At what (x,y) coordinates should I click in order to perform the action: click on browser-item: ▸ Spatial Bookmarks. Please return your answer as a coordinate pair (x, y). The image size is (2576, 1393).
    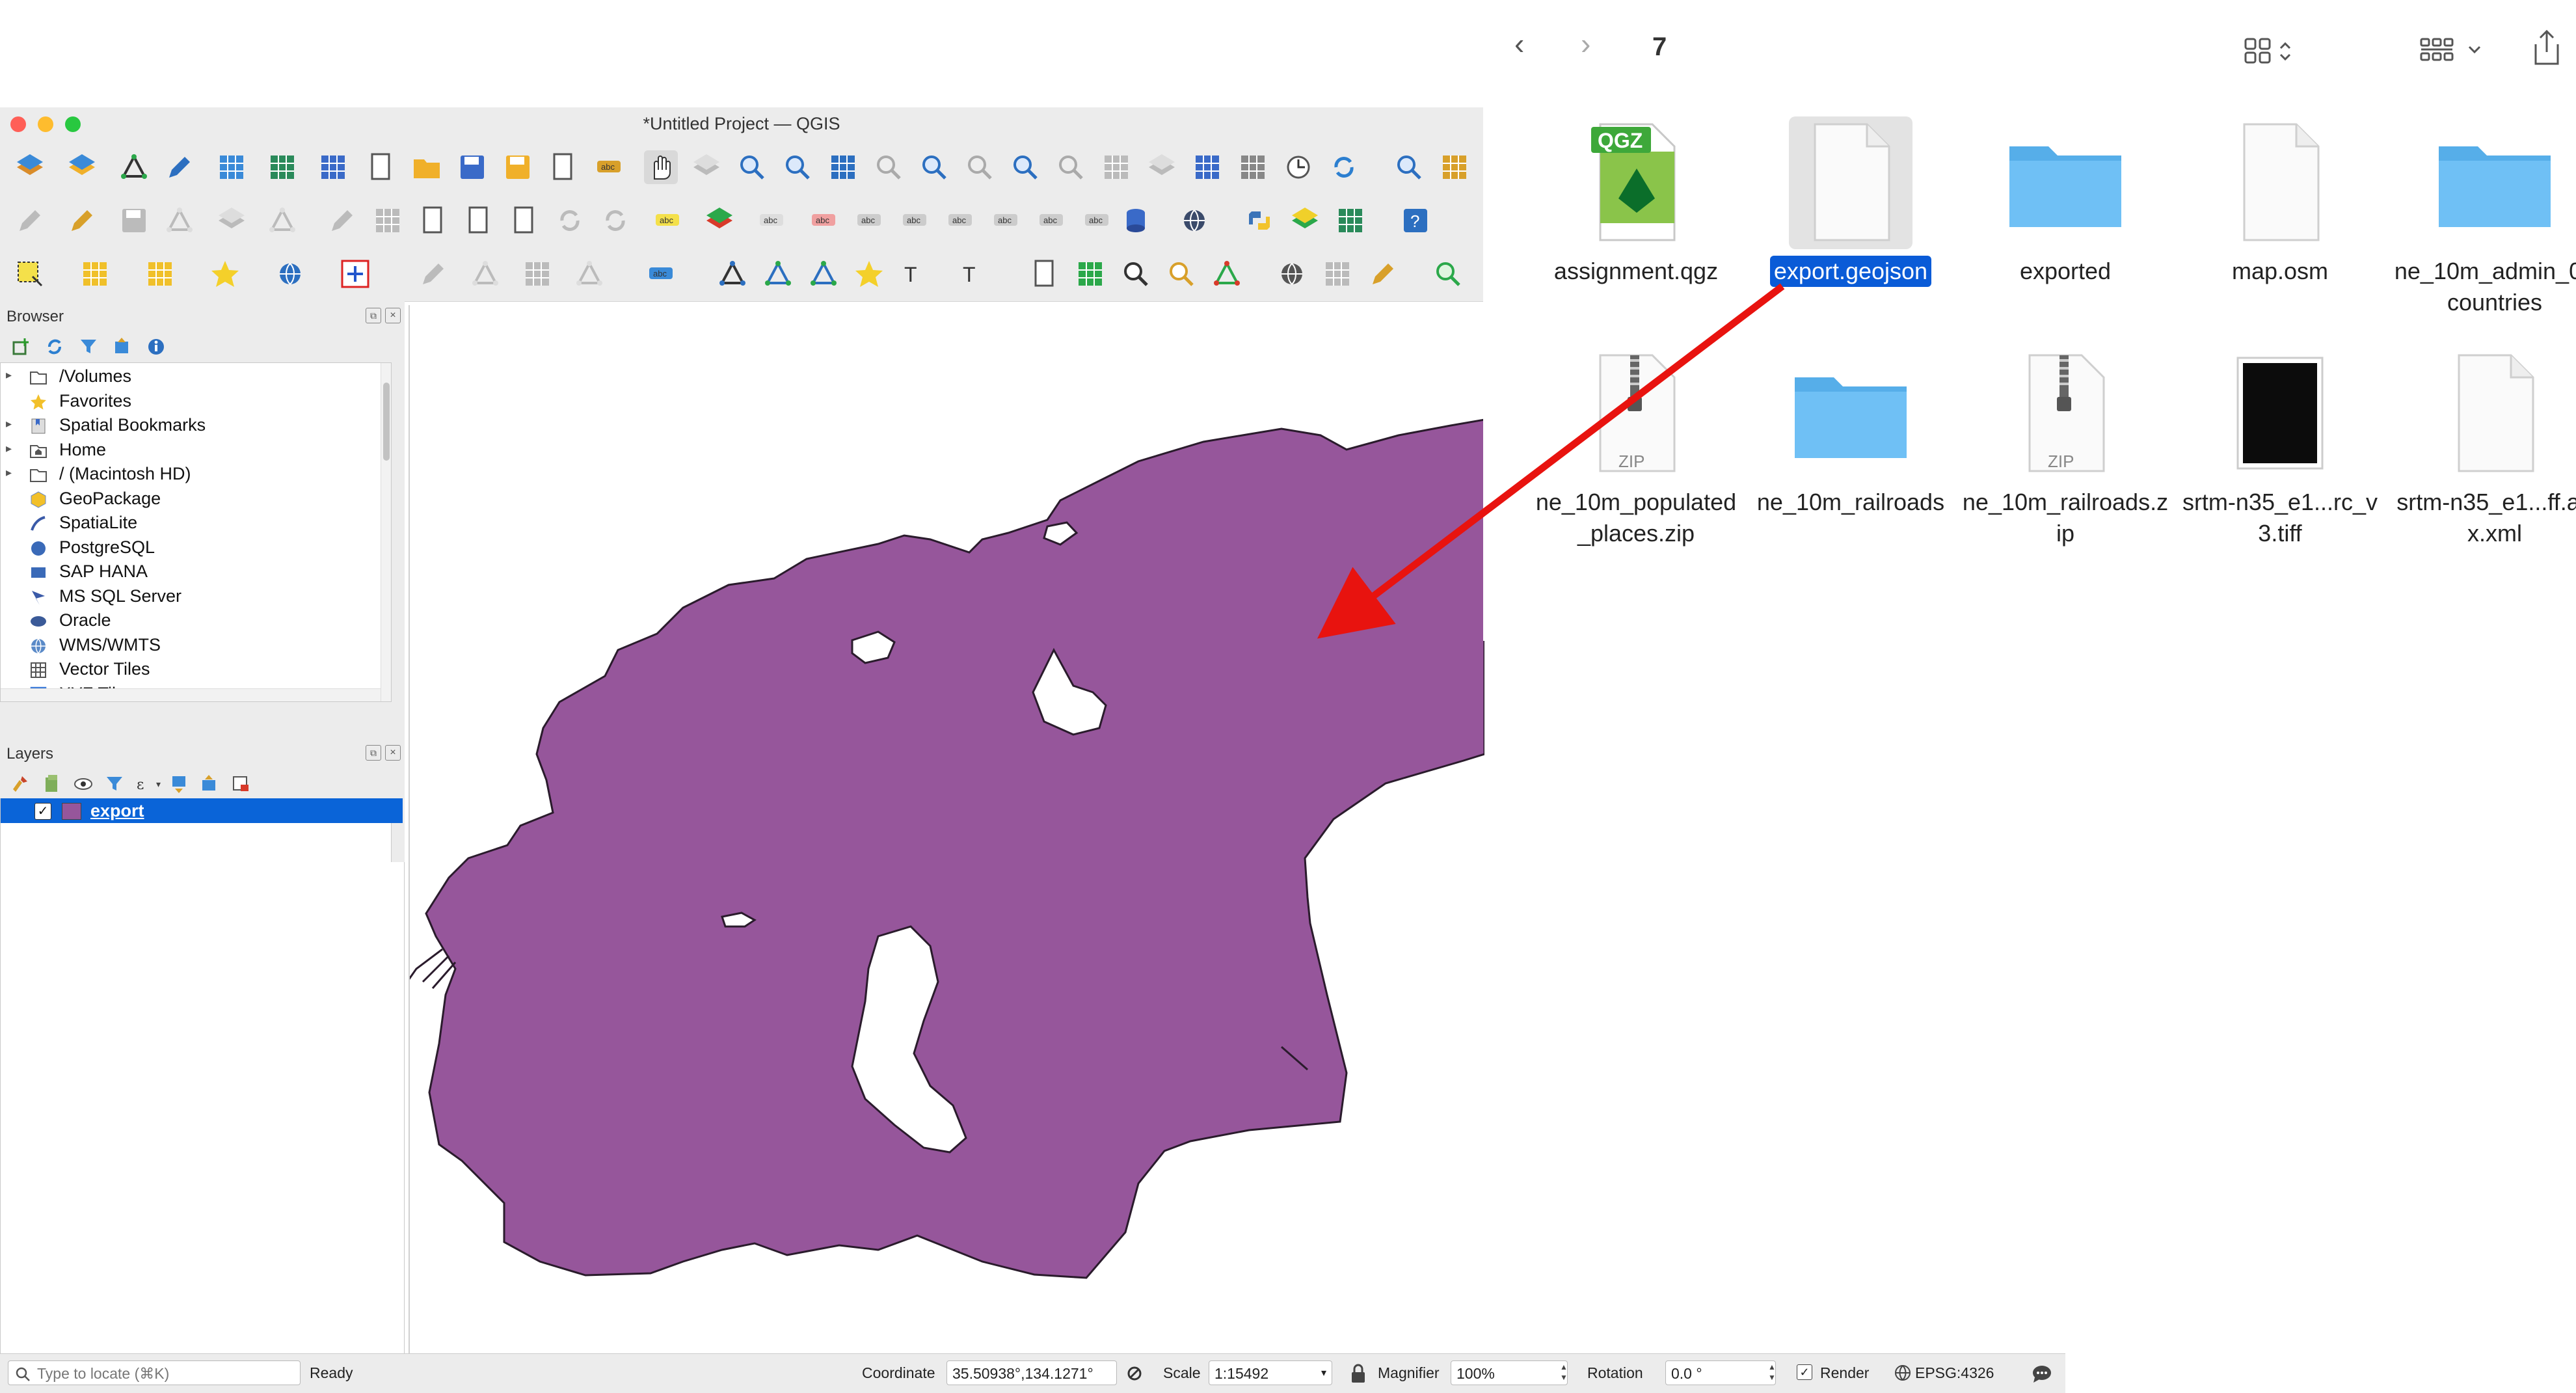
    Looking at the image, I should click on (189, 426).